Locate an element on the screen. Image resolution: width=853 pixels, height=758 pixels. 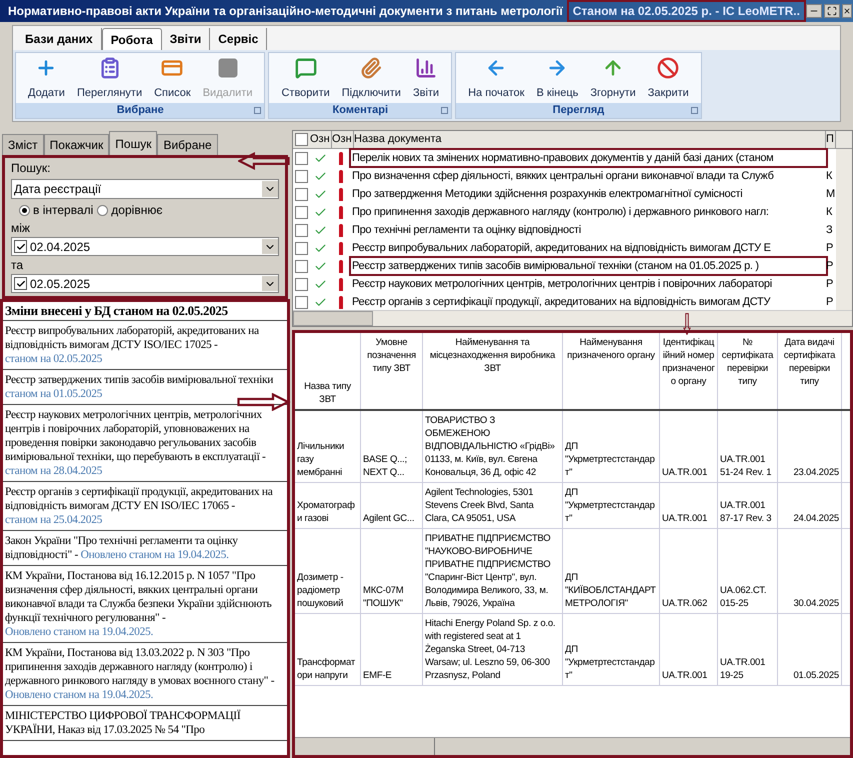
table-cell: ДП "КИЇВОБЛСТАНДАРТ МЕТРОЛОГІЯ" is located at coordinates (611, 571).